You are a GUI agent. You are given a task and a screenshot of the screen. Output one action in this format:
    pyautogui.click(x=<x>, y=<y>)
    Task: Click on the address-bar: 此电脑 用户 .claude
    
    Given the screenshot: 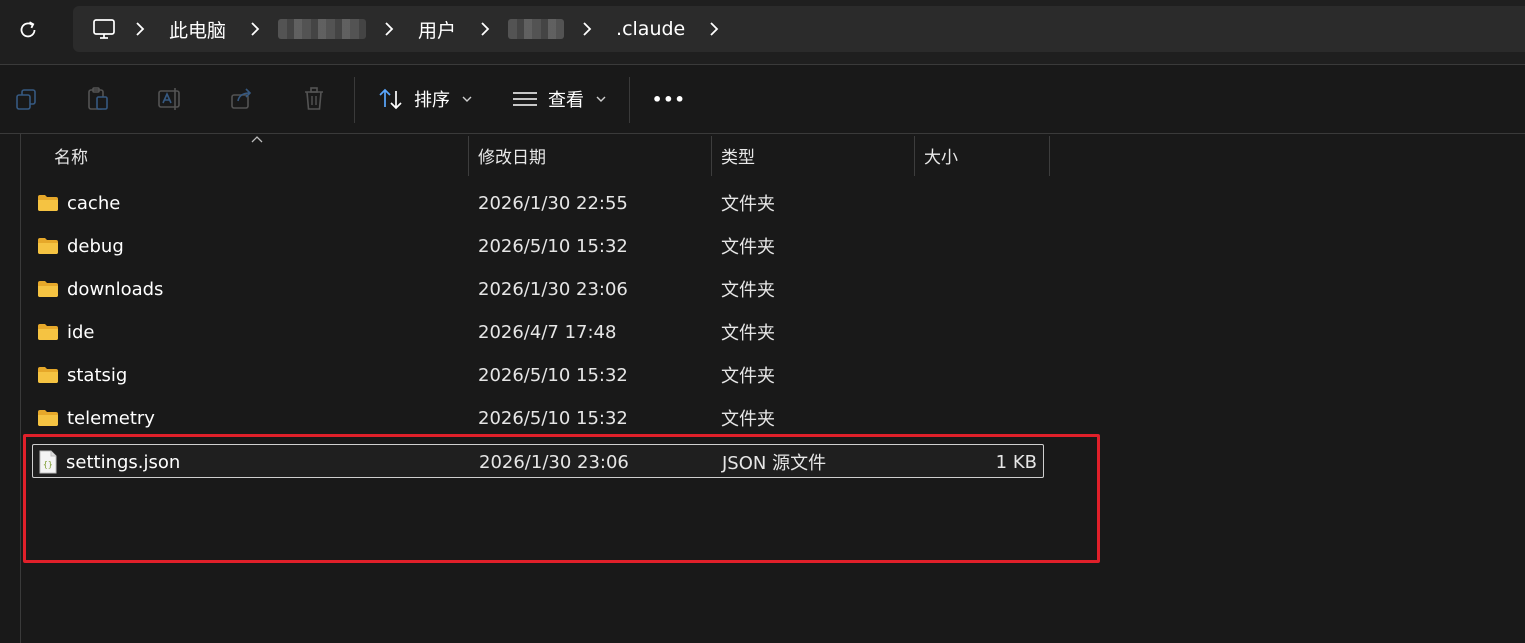 What is the action you would take?
    pyautogui.click(x=799, y=29)
    